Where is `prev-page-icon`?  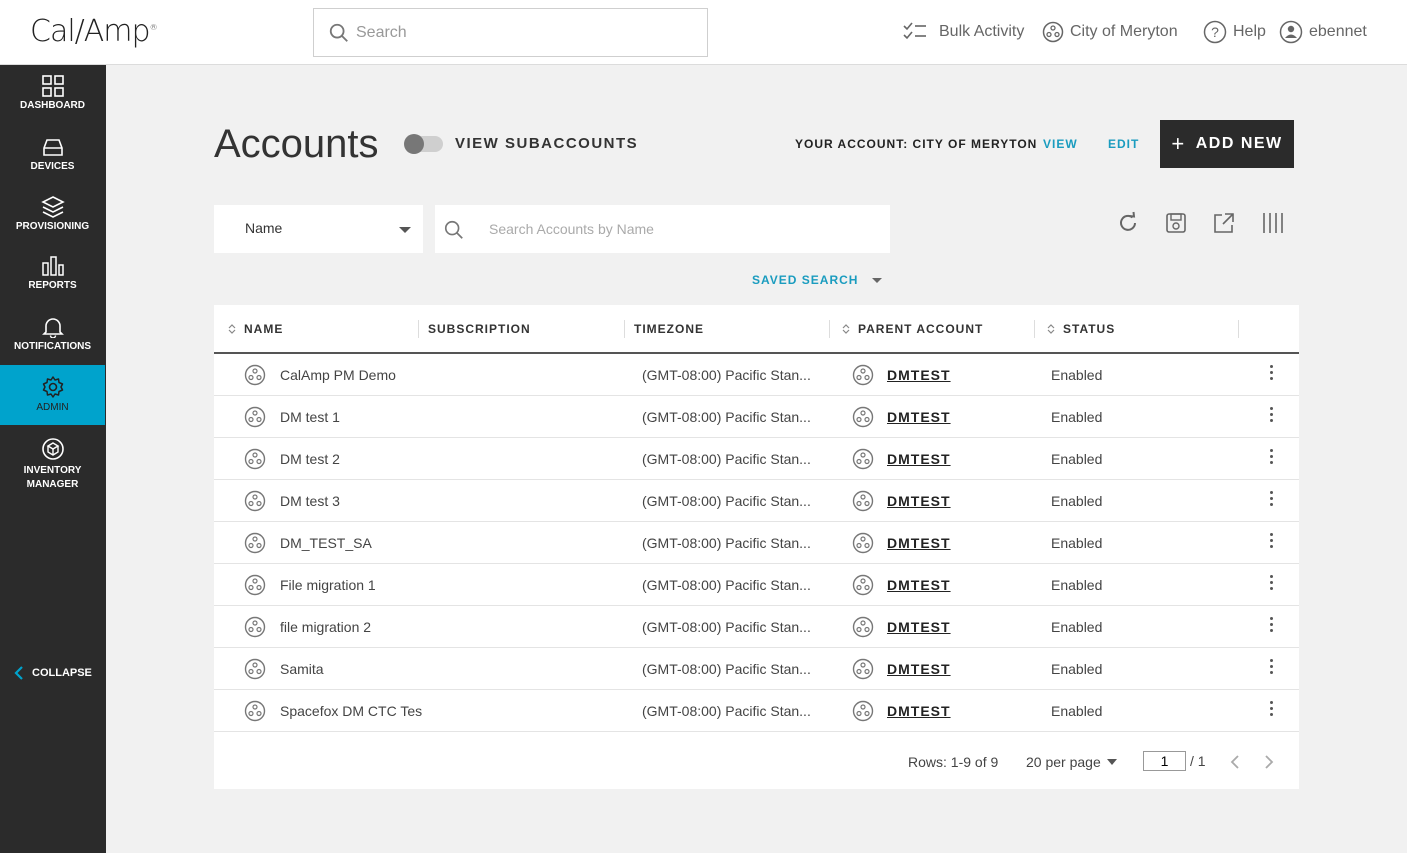 prev-page-icon is located at coordinates (1235, 762).